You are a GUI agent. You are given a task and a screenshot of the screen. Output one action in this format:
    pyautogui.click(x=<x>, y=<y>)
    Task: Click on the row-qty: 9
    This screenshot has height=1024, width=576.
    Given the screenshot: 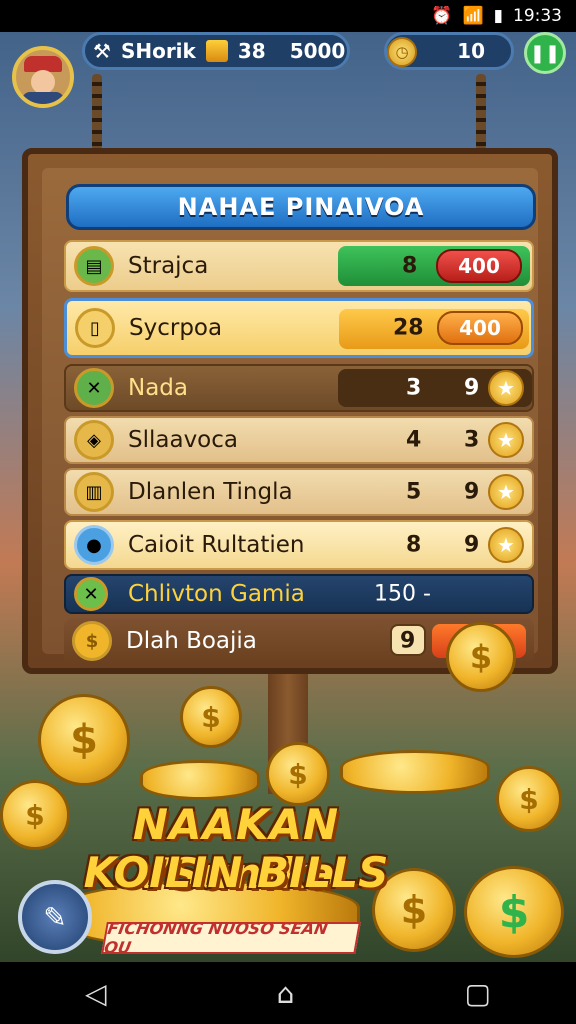 What is the action you would take?
    pyautogui.click(x=408, y=641)
    